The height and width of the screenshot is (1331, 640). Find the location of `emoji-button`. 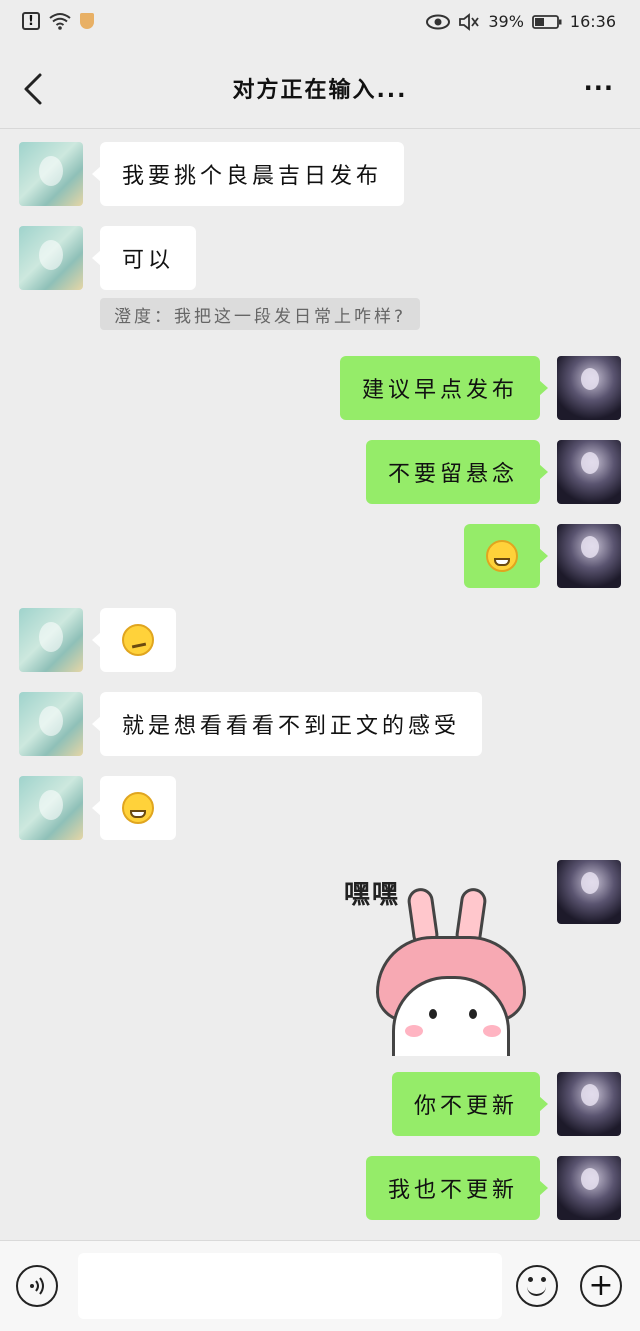

emoji-button is located at coordinates (537, 1286).